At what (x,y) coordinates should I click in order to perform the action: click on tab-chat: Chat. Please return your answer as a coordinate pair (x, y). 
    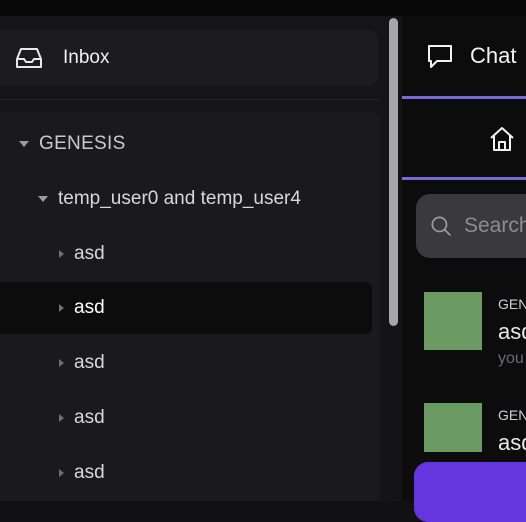
    Looking at the image, I should click on (464, 57).